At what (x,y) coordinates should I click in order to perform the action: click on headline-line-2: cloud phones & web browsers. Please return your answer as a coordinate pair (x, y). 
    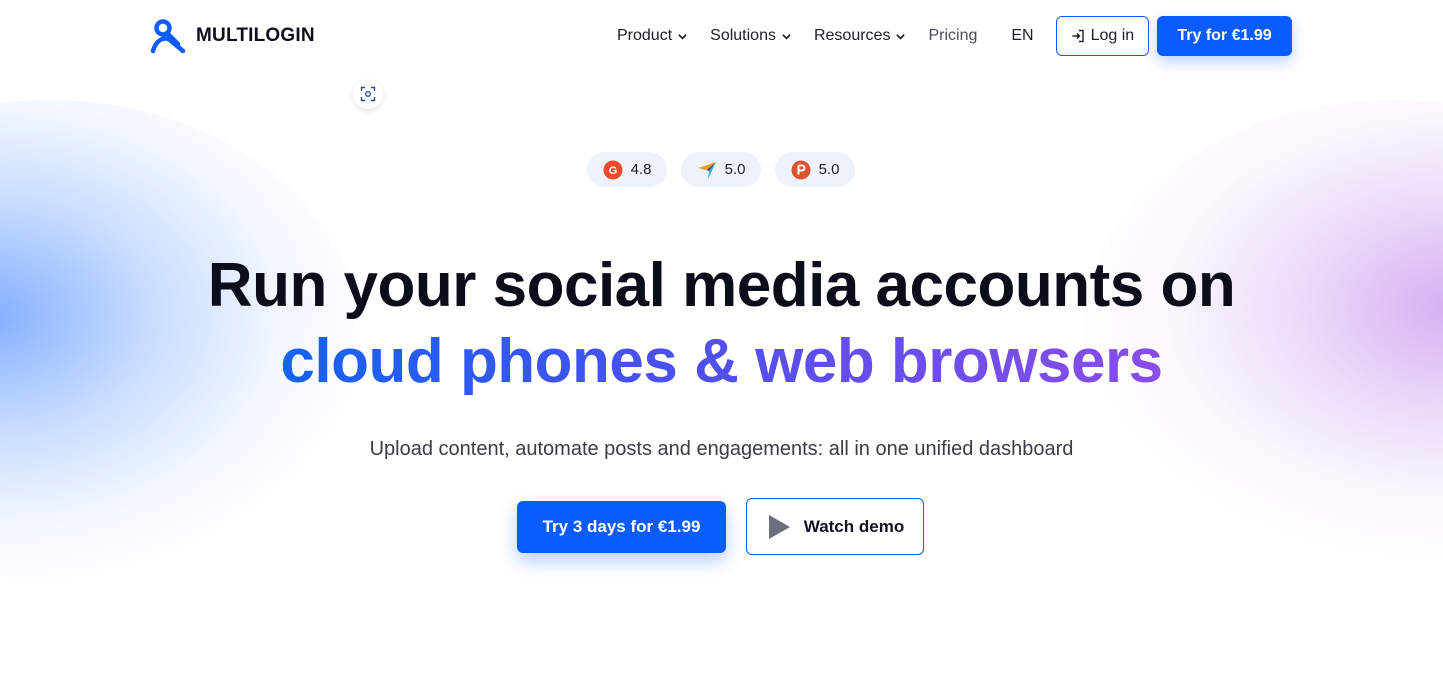
    Looking at the image, I should click on (721, 361).